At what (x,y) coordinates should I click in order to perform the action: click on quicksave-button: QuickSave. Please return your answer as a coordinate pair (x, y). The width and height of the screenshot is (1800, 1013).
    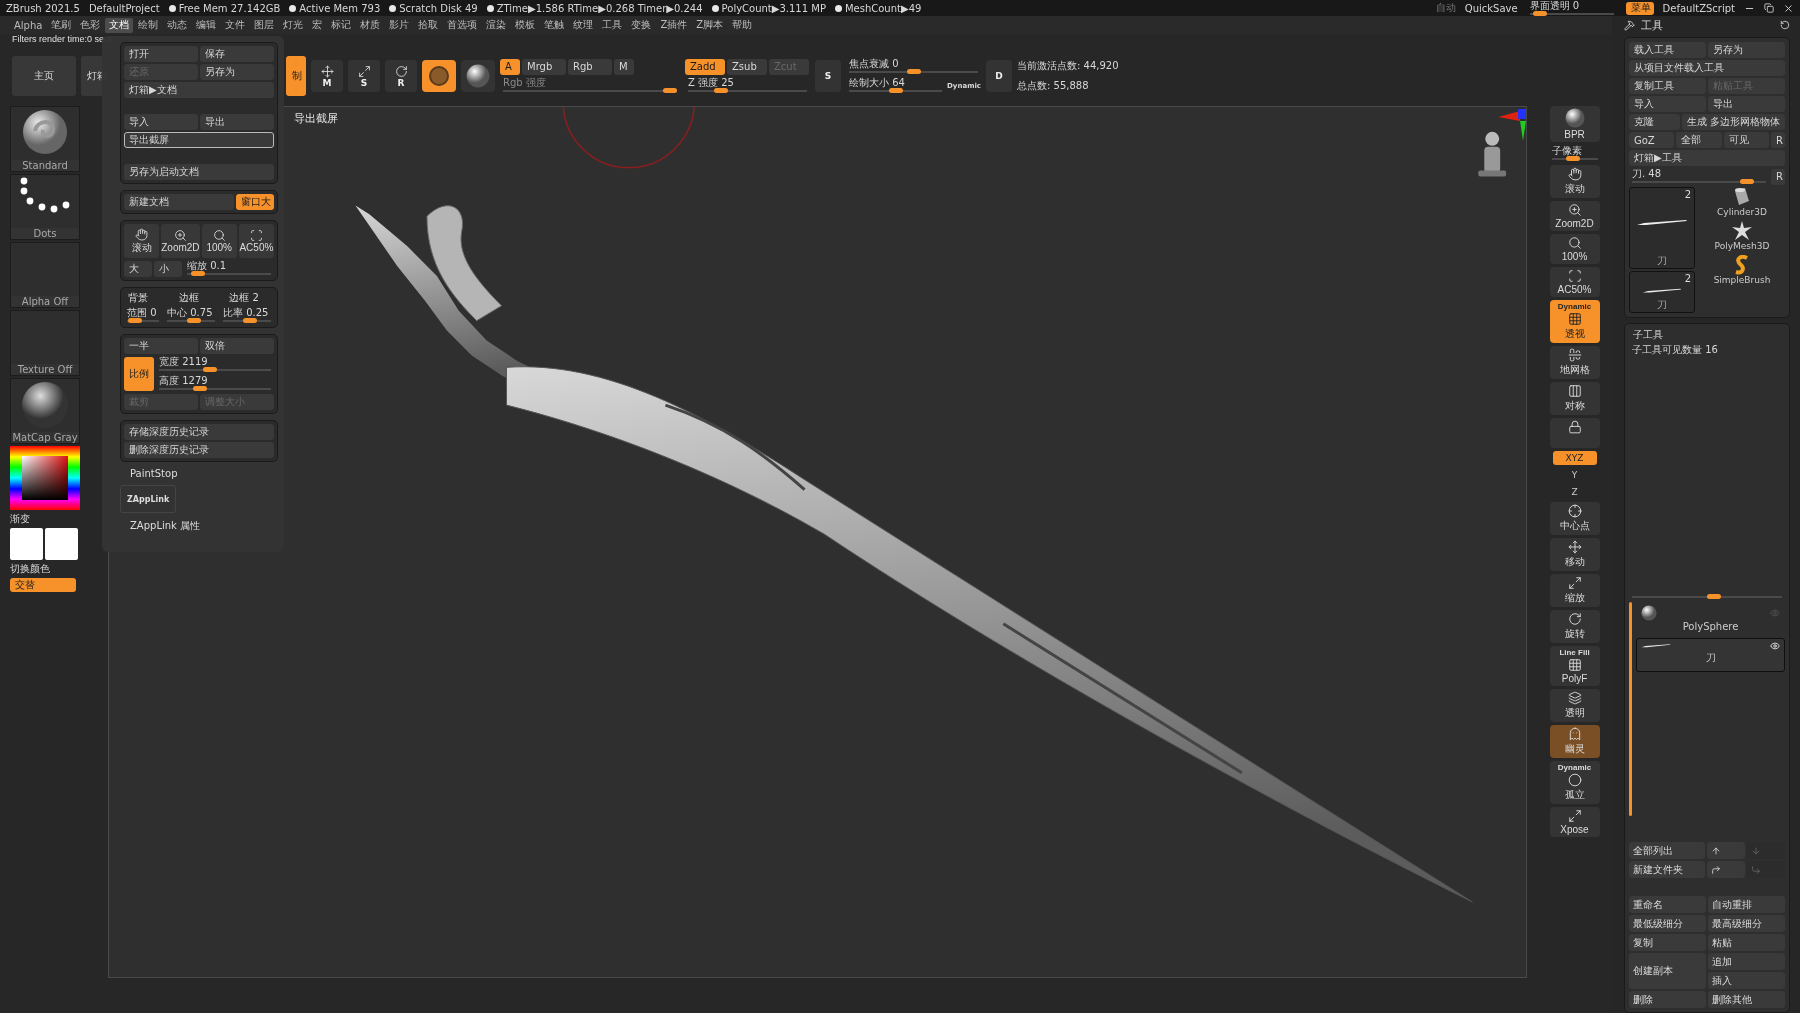
    Looking at the image, I should click on (1491, 8).